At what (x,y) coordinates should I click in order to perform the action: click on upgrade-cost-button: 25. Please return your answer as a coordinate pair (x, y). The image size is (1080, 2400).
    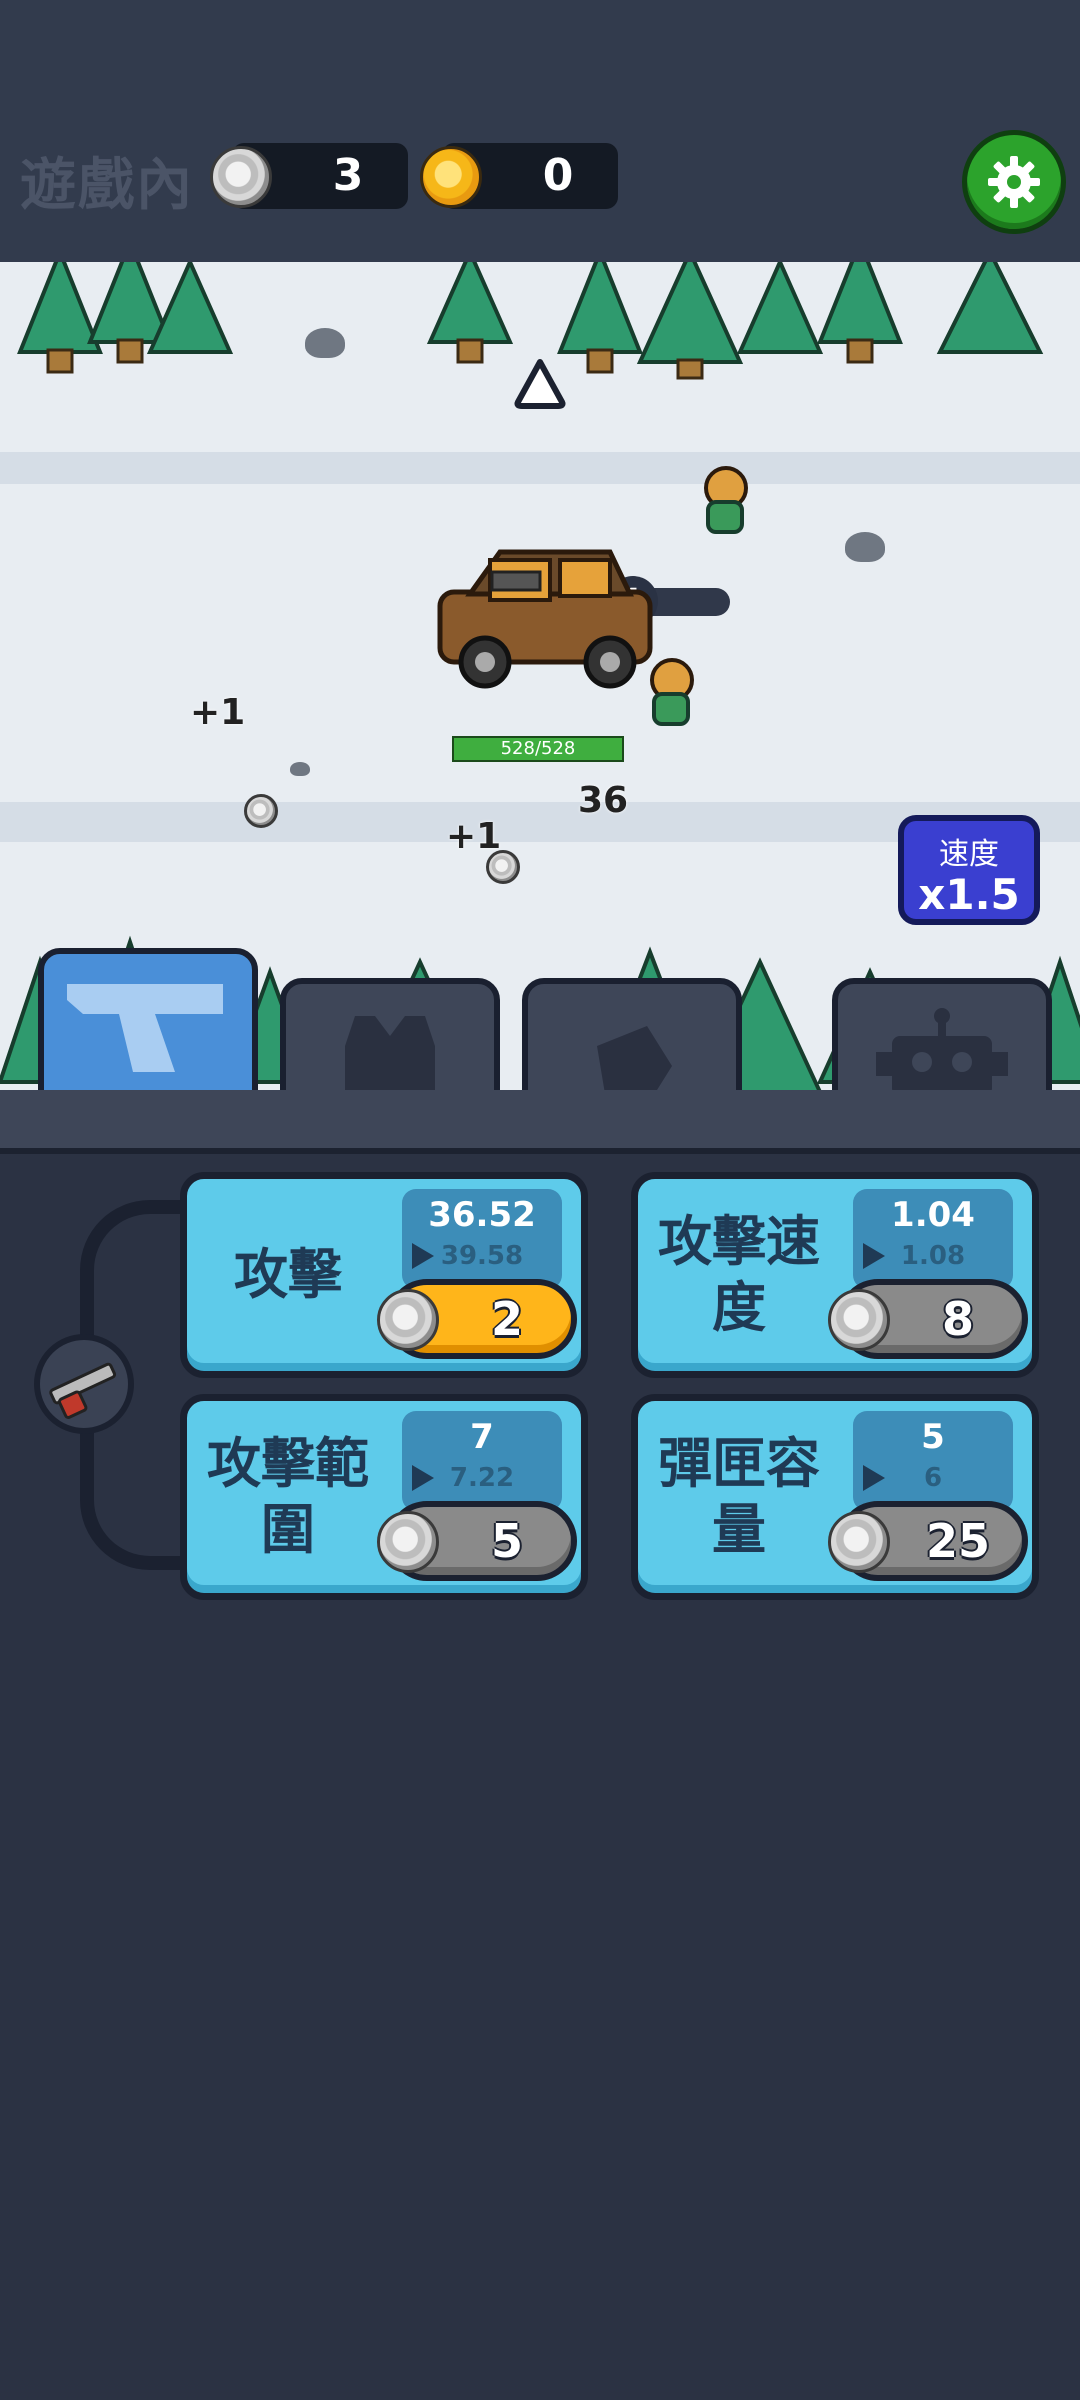
    Looking at the image, I should click on (928, 1541).